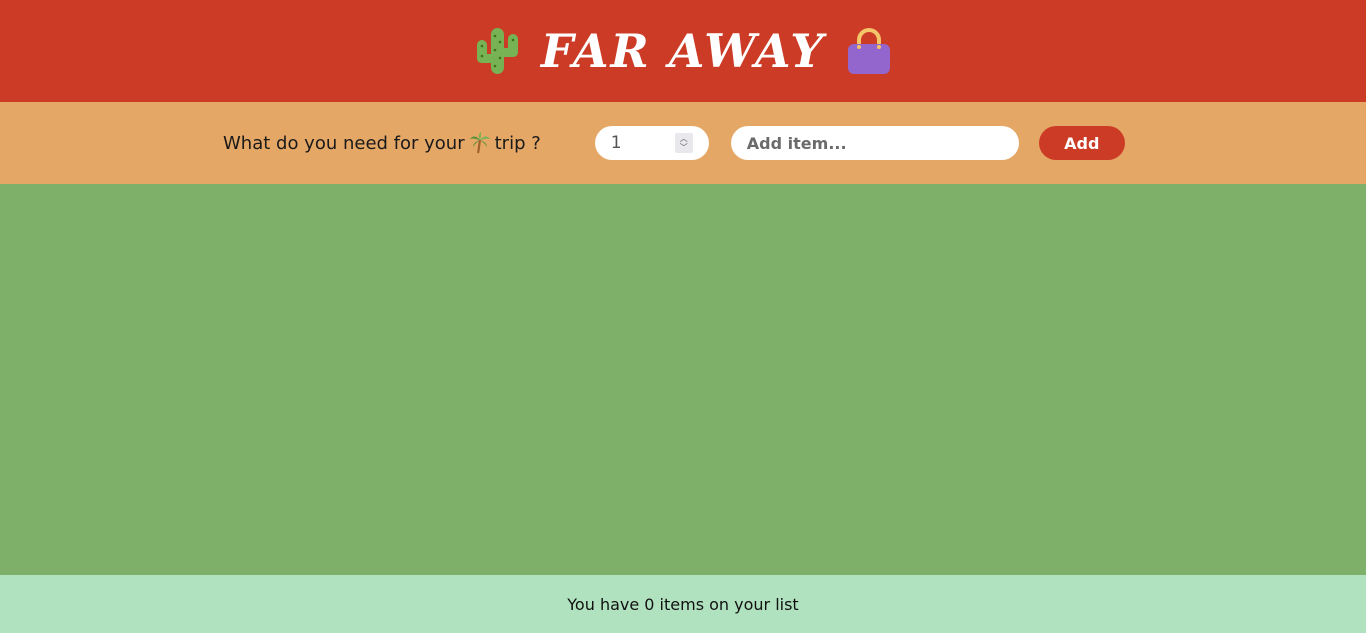 This screenshot has width=1366, height=633. I want to click on quantity-value: 1, so click(616, 143).